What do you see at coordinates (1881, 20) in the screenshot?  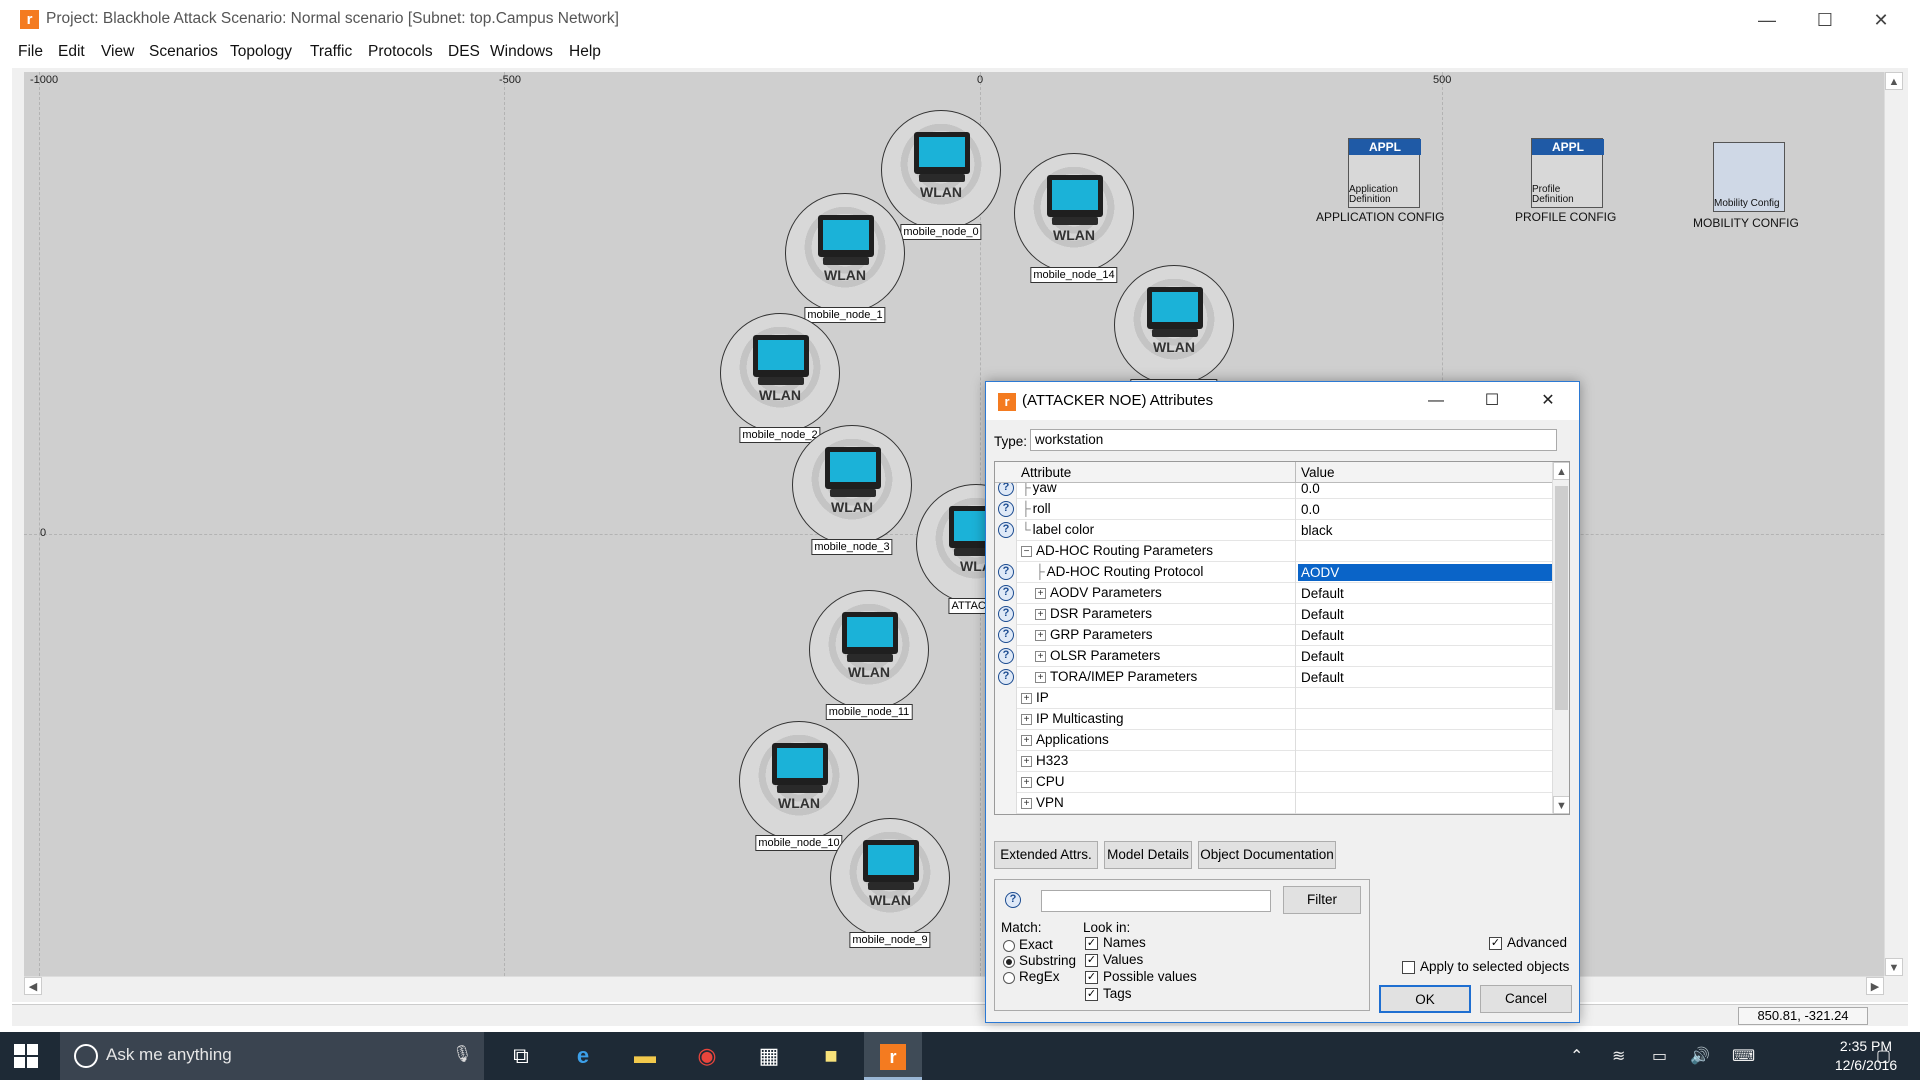 I see `close-button: ✕` at bounding box center [1881, 20].